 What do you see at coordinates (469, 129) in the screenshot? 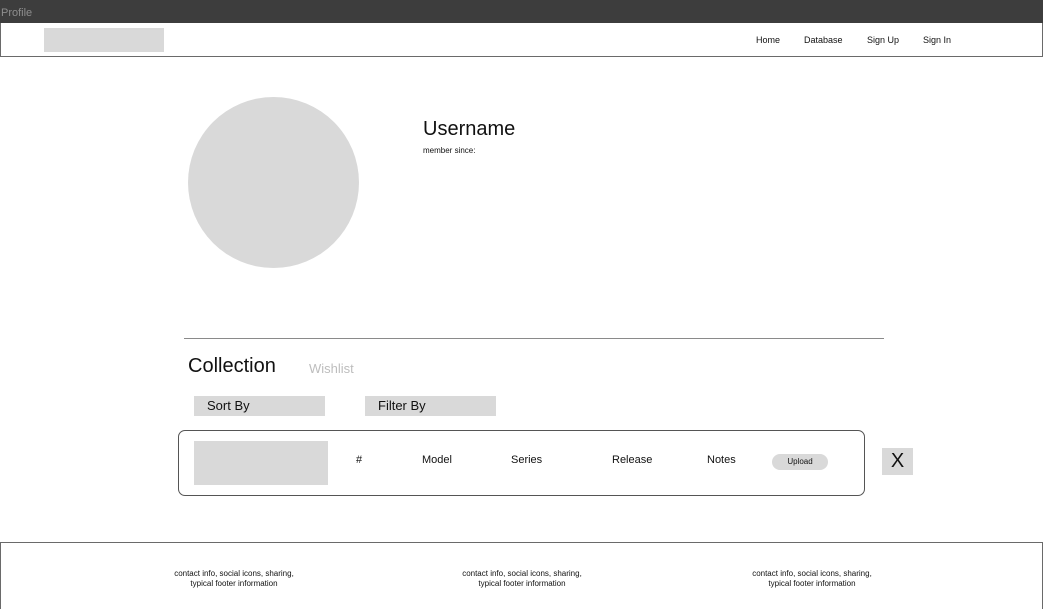
I see `username-heading: Username` at bounding box center [469, 129].